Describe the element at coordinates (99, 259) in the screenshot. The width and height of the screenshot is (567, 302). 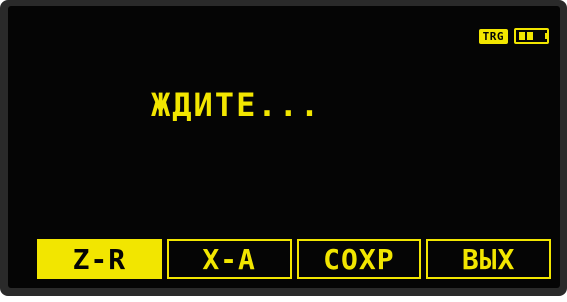
I see `softkey-z-r: Z-R` at that location.